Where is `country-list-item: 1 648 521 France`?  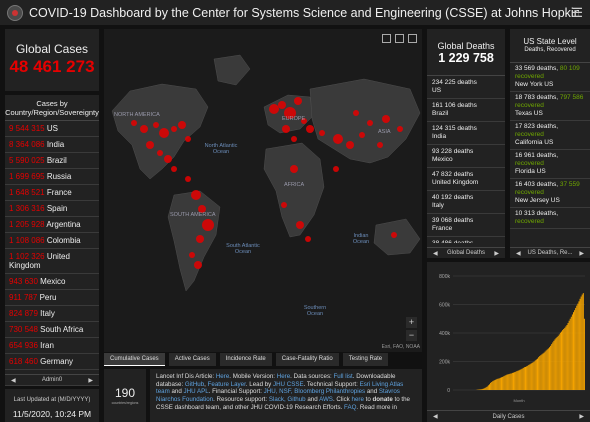
country-list-item: 1 648 521 France is located at coordinates (52, 193).